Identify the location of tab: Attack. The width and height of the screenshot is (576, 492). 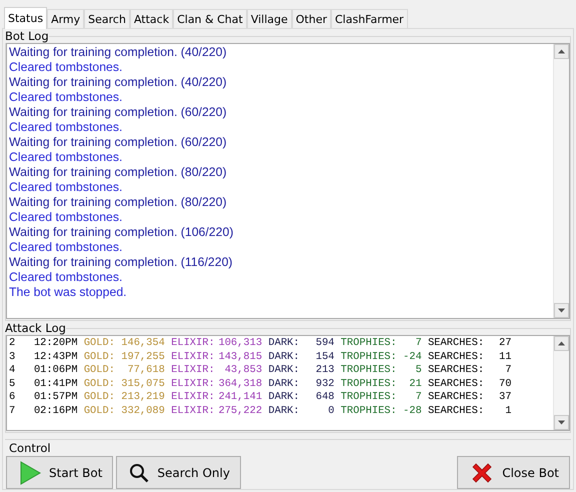
(152, 18).